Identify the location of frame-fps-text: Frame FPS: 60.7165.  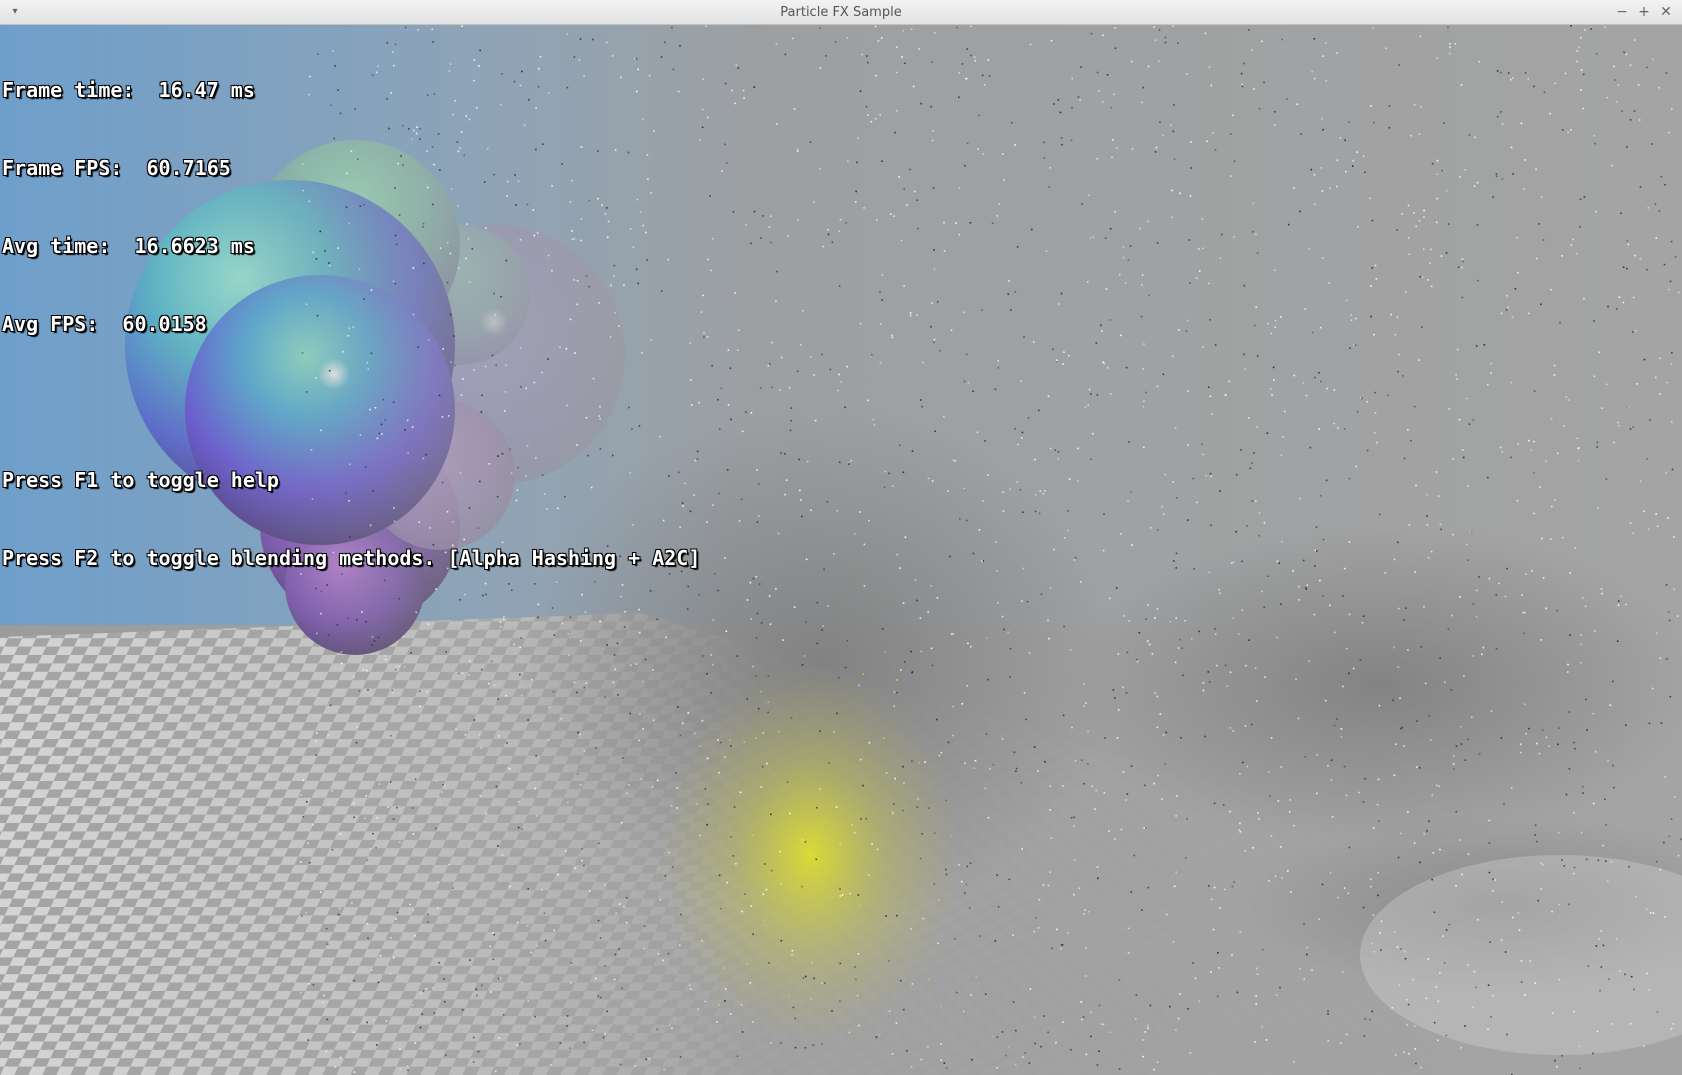
(116, 168).